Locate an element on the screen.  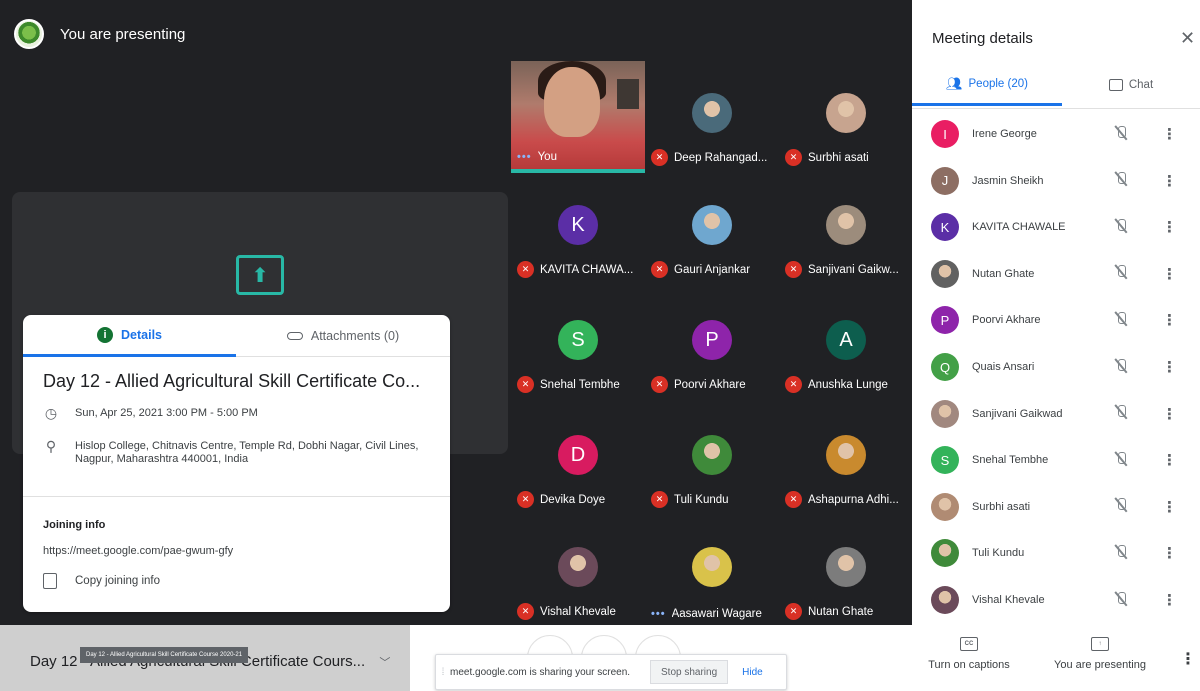
video-face is located at coordinates (572, 102).